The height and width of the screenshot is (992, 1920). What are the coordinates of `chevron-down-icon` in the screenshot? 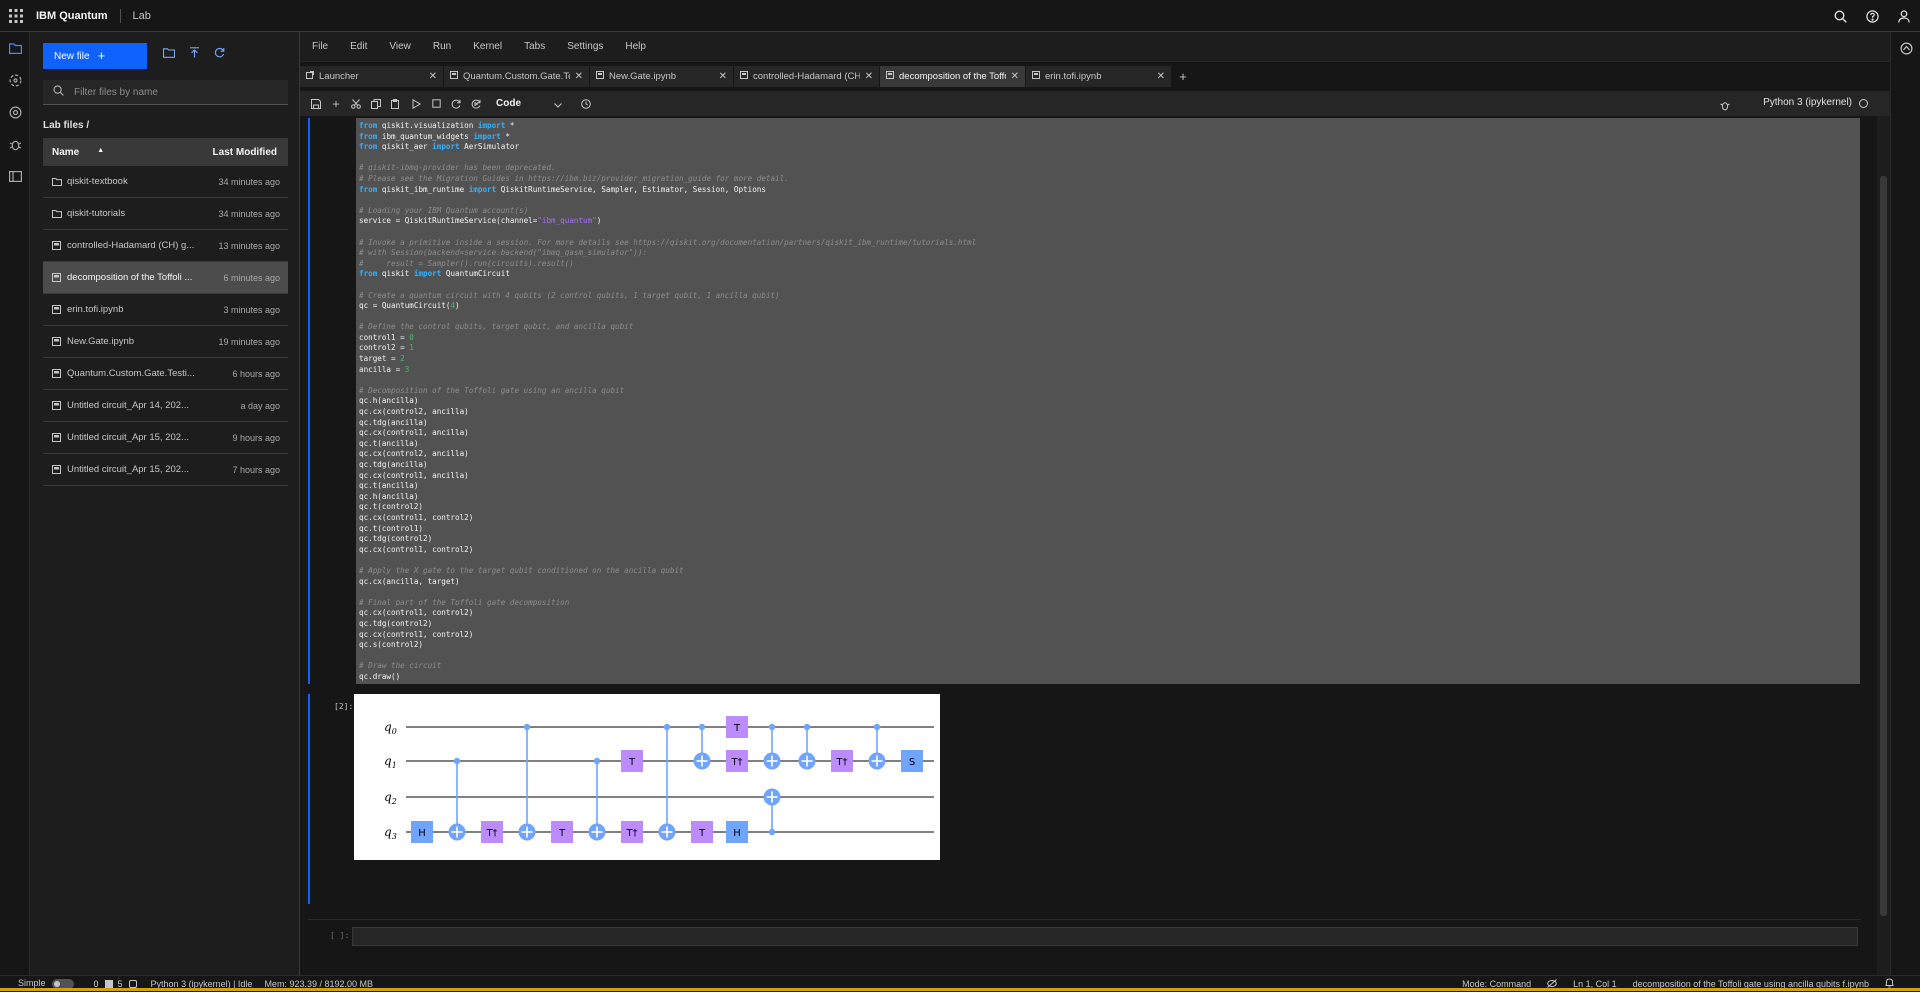 It's located at (558, 104).